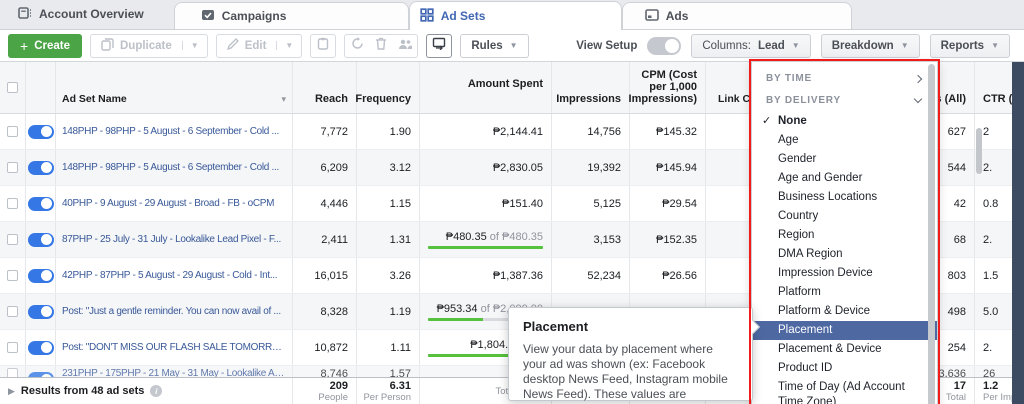  What do you see at coordinates (11, 391) in the screenshot?
I see `expand-triangle-icon: ▶` at bounding box center [11, 391].